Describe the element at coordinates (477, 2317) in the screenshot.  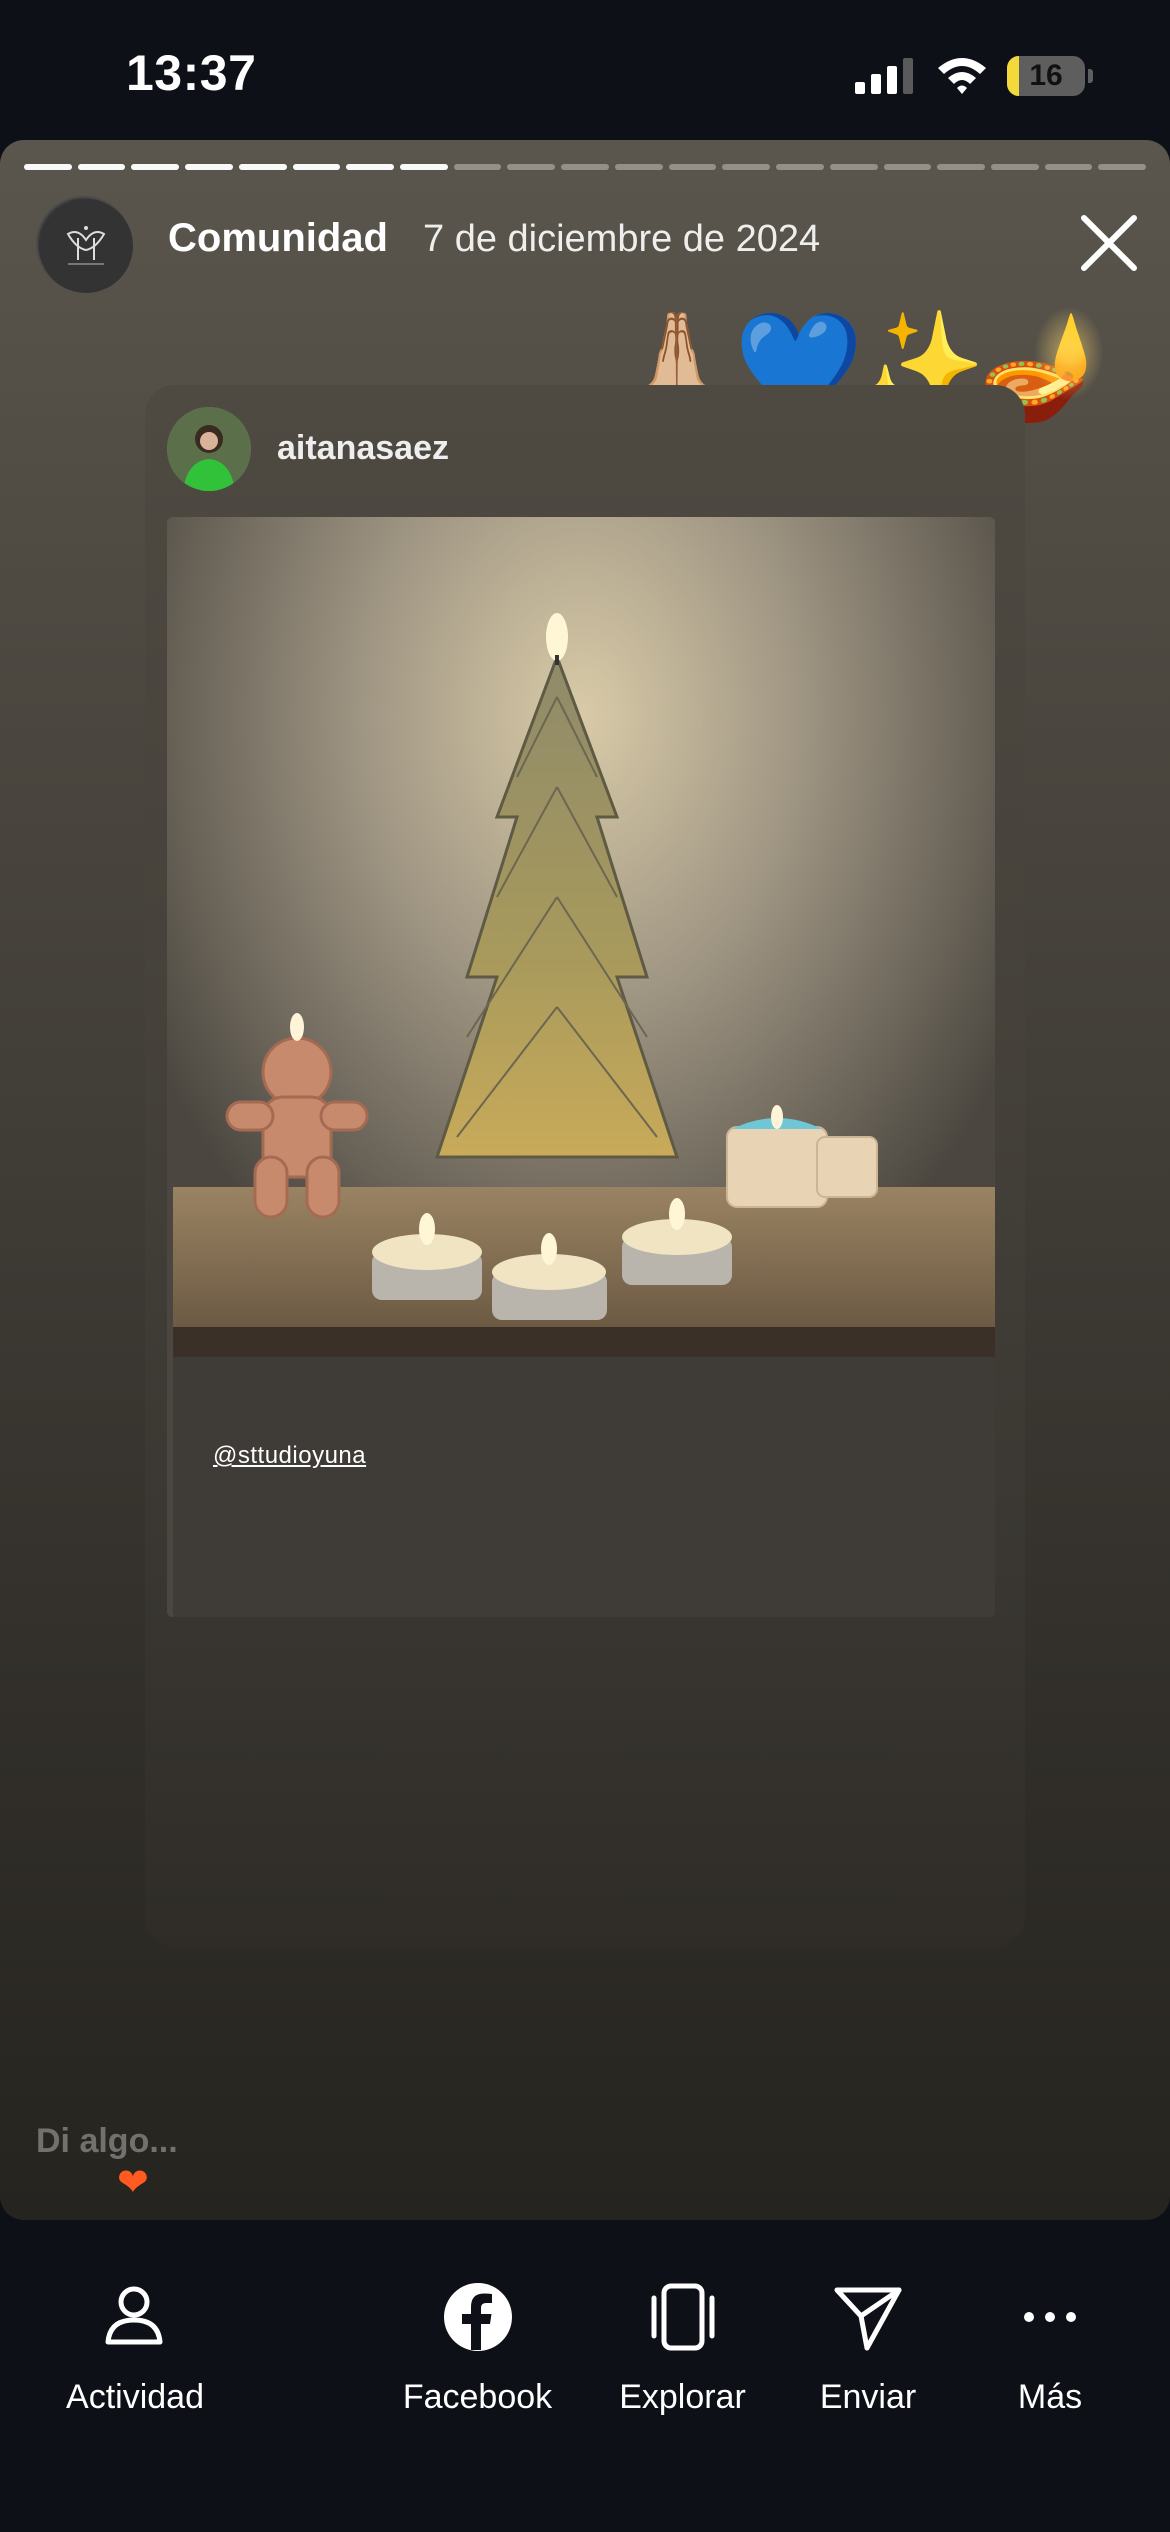
I see `facebook-icon` at that location.